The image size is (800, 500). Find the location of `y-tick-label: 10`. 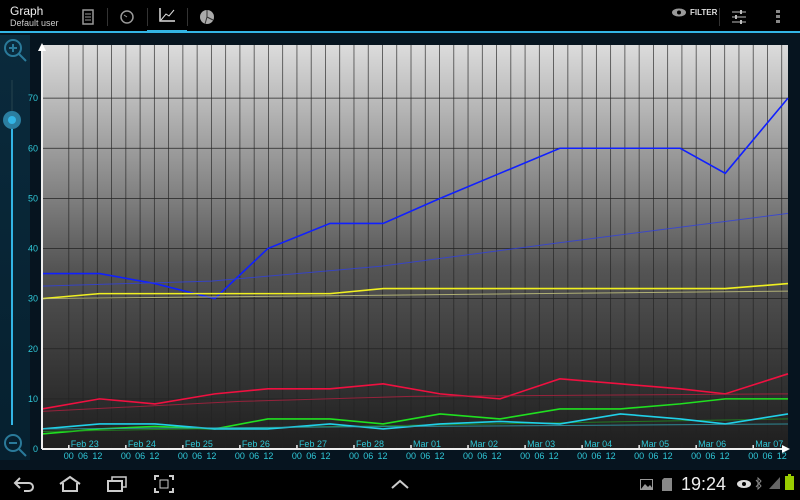

y-tick-label: 10 is located at coordinates (33, 399).